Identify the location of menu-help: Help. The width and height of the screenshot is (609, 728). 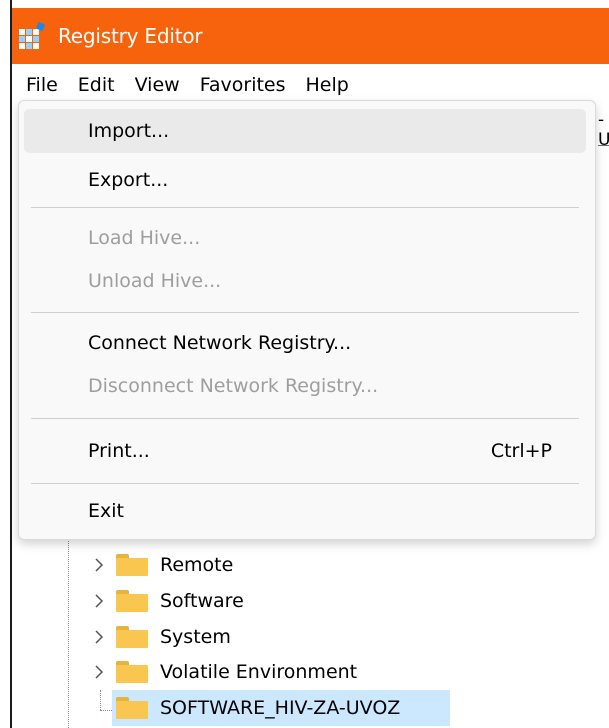
(327, 85).